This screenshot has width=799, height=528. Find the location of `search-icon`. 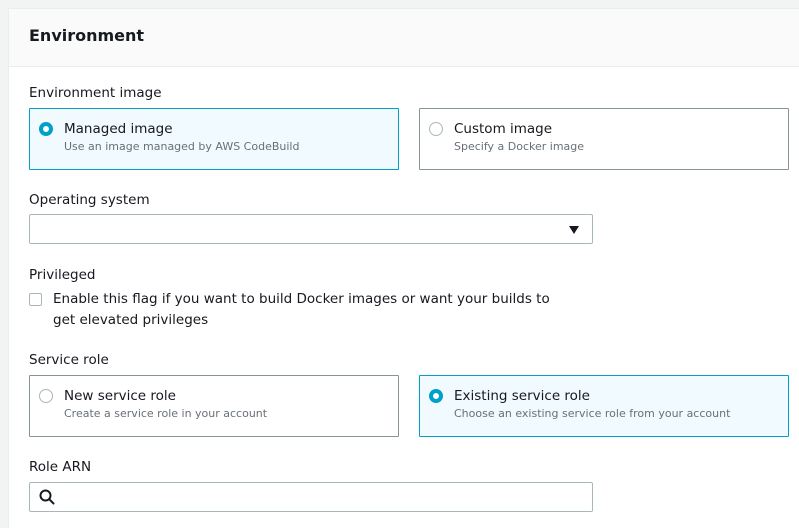

search-icon is located at coordinates (47, 497).